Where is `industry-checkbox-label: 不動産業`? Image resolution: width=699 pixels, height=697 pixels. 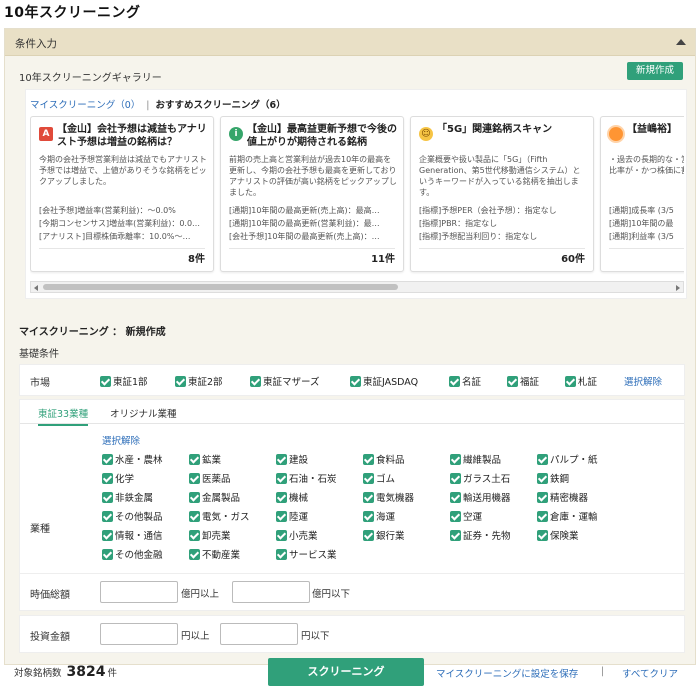
industry-checkbox-label: 不動産業 is located at coordinates (221, 555).